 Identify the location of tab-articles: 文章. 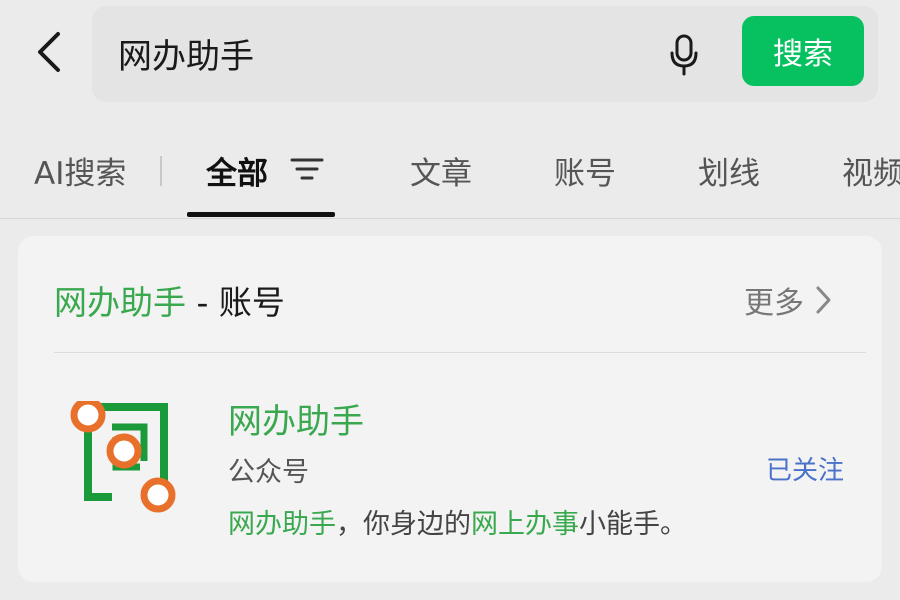
(441, 170).